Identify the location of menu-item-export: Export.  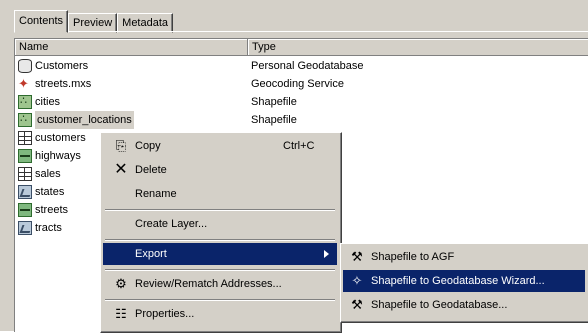
(220, 254).